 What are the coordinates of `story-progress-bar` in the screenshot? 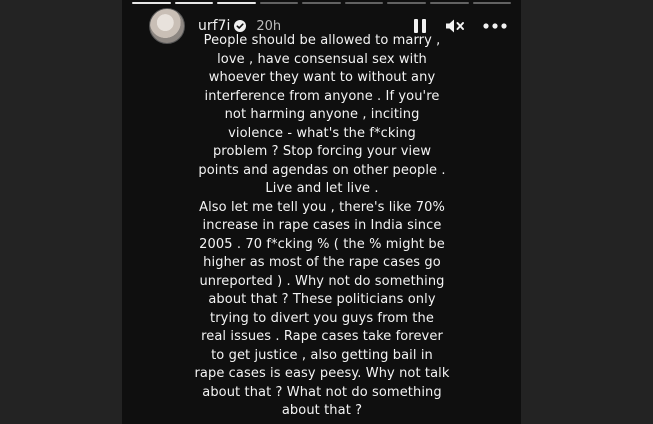 It's located at (322, 3).